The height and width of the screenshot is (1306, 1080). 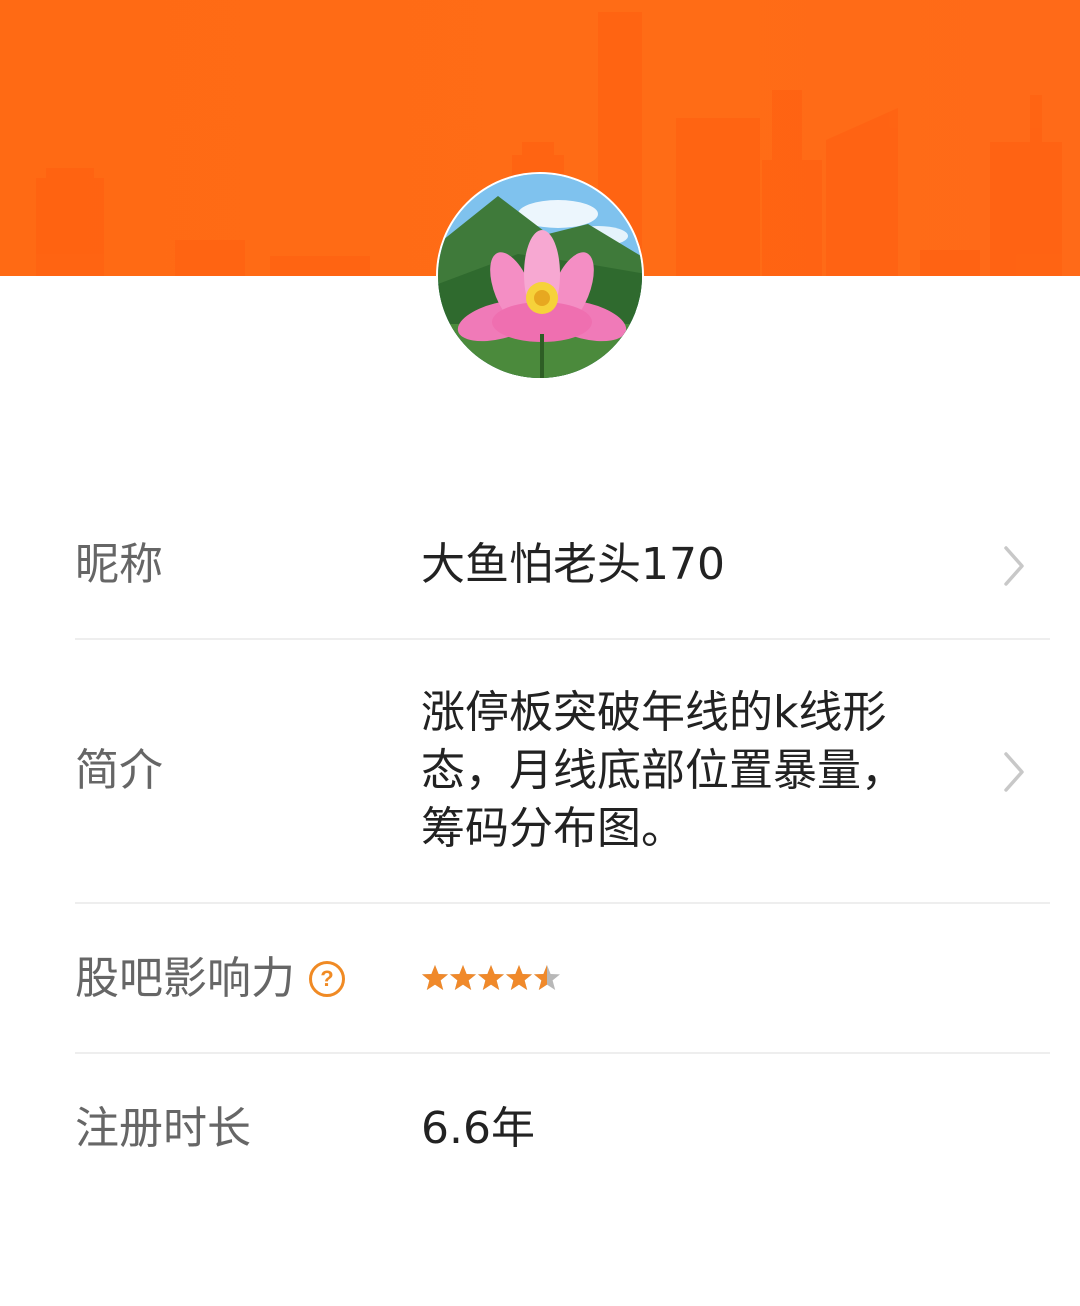 What do you see at coordinates (654, 712) in the screenshot?
I see `intro-line: 涨停板突破年线的k线形` at bounding box center [654, 712].